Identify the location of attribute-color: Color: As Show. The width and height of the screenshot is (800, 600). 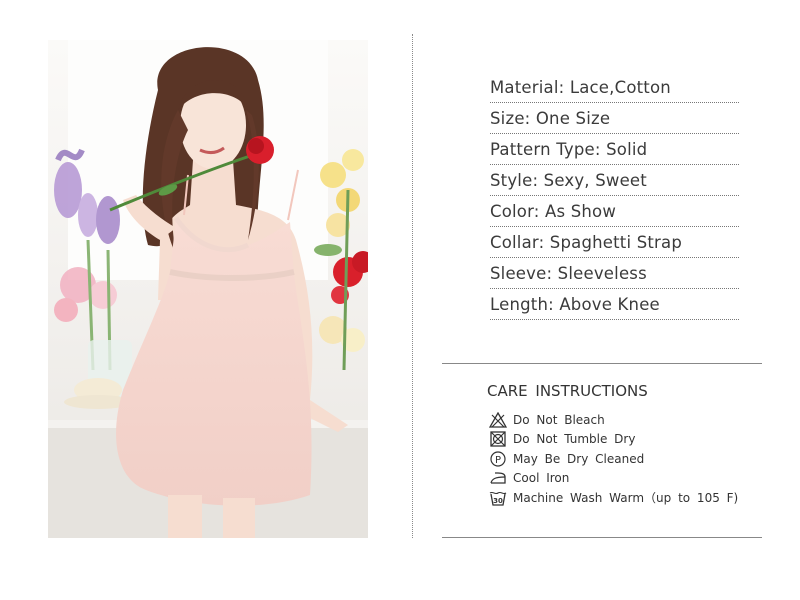
(614, 211).